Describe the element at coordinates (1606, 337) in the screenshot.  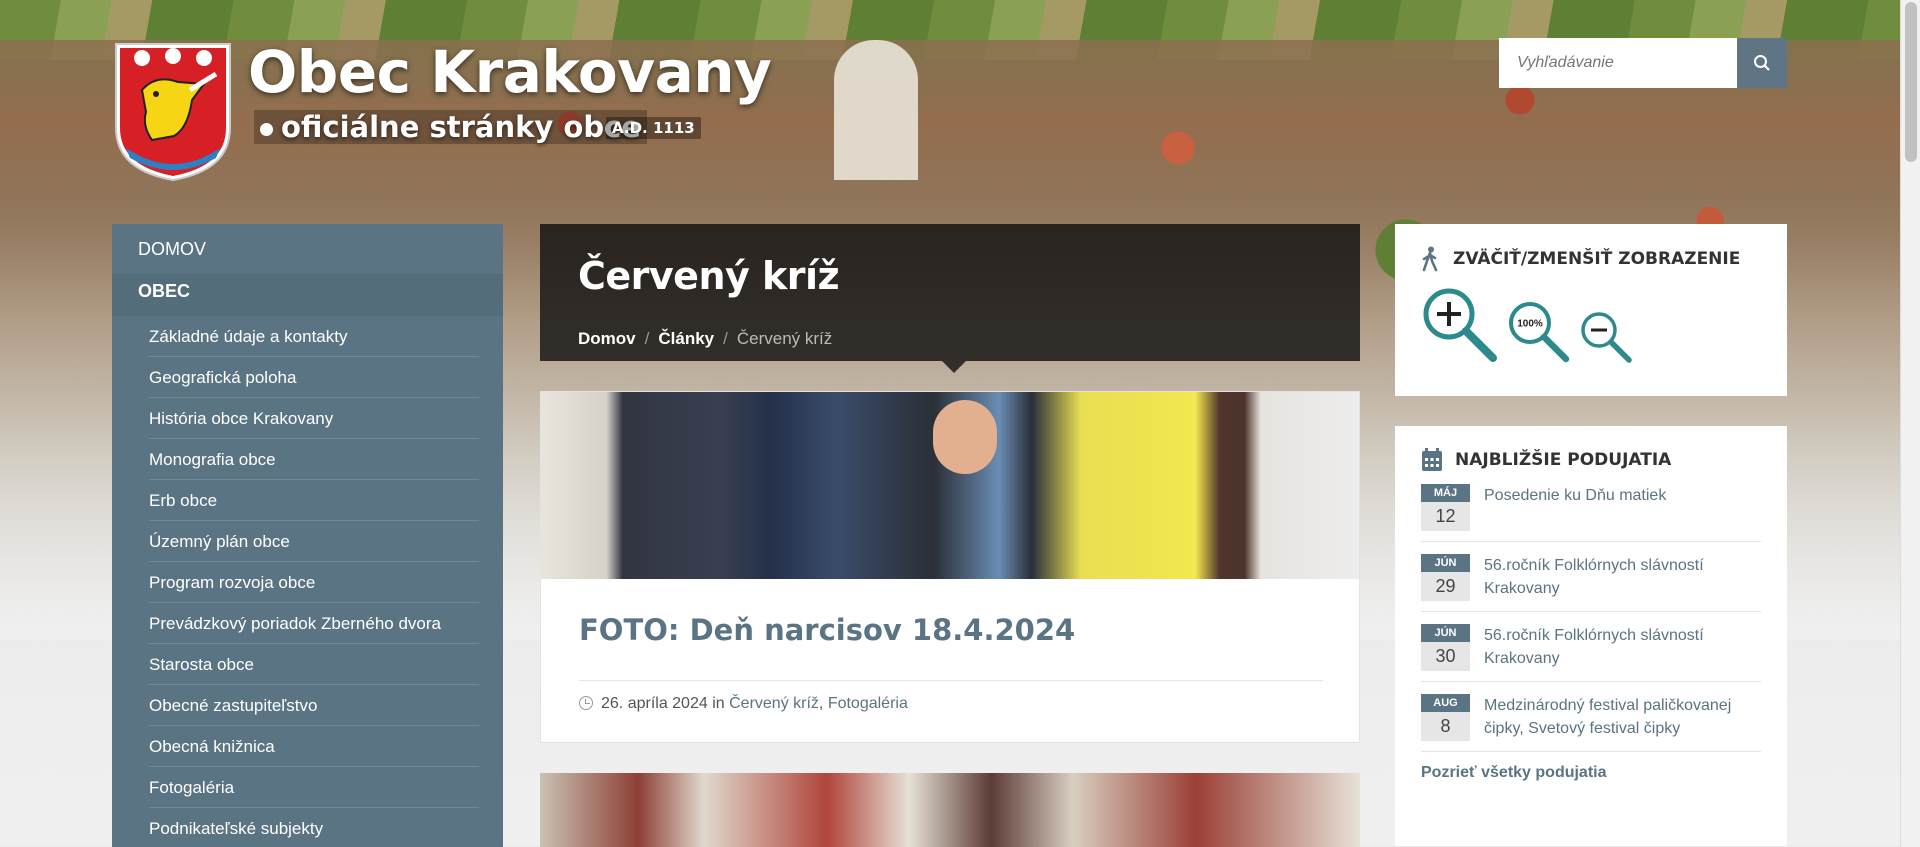
I see `zoom-out-icon` at that location.